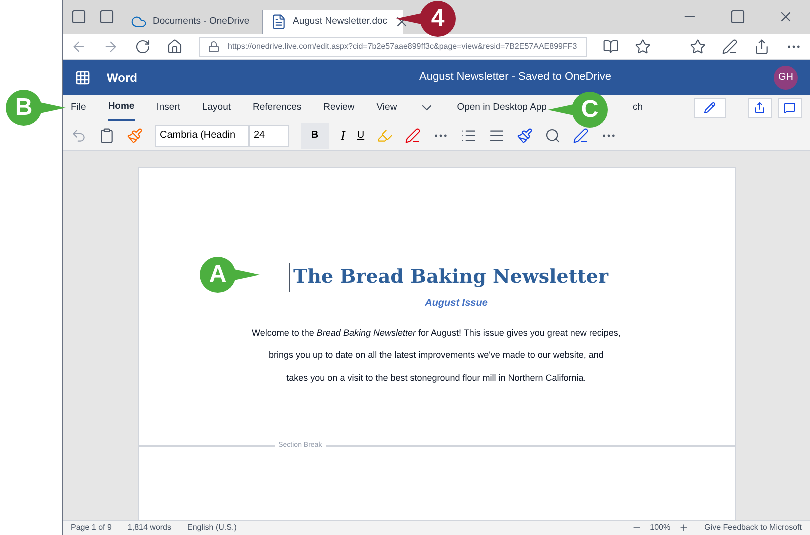 This screenshot has width=810, height=535. Describe the element at coordinates (786, 78) in the screenshot. I see `user-avatar: GH` at that location.